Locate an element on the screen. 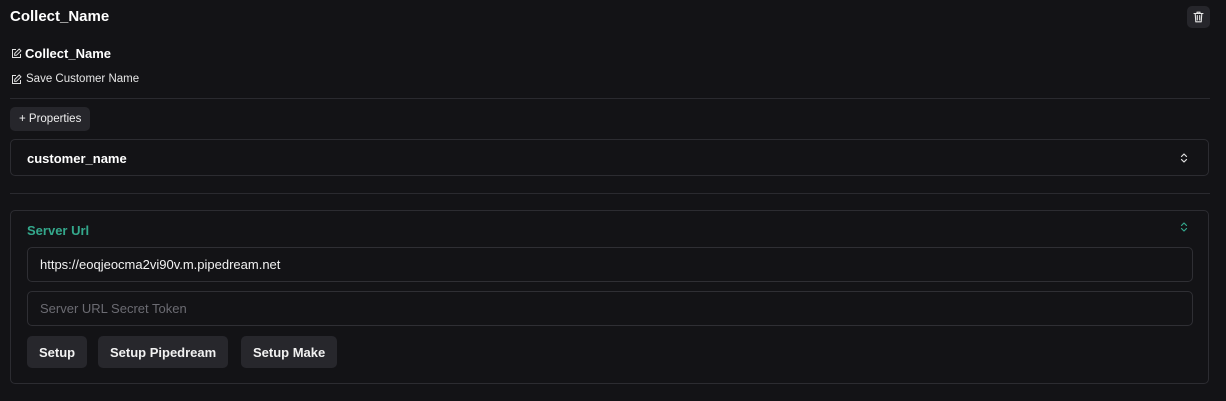  header: Collect_Name is located at coordinates (610, 17).